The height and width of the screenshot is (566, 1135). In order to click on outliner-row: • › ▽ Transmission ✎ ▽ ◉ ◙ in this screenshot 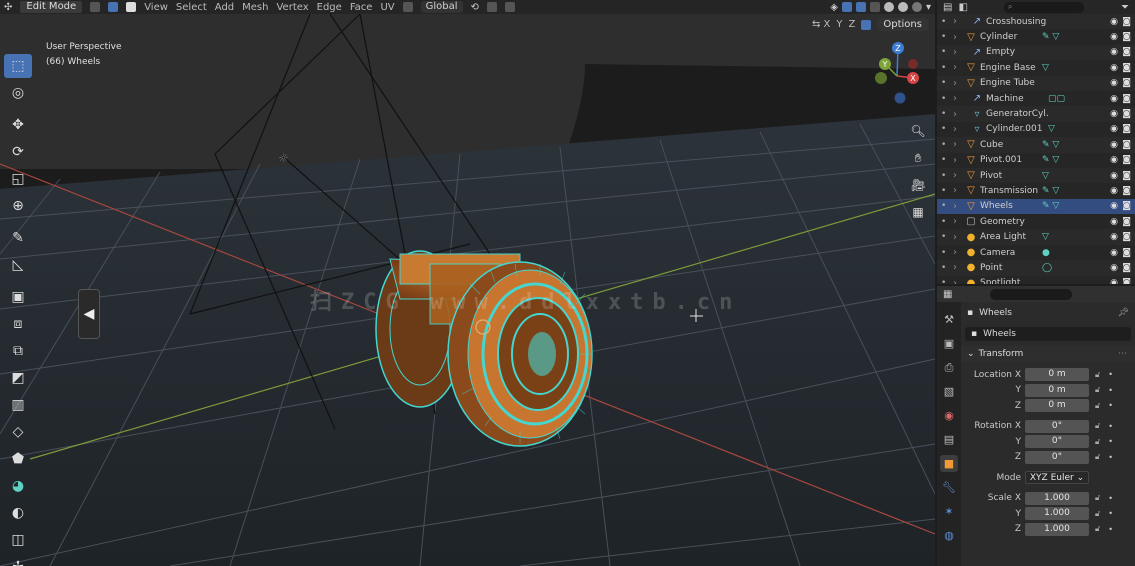, I will do `click(1036, 190)`.